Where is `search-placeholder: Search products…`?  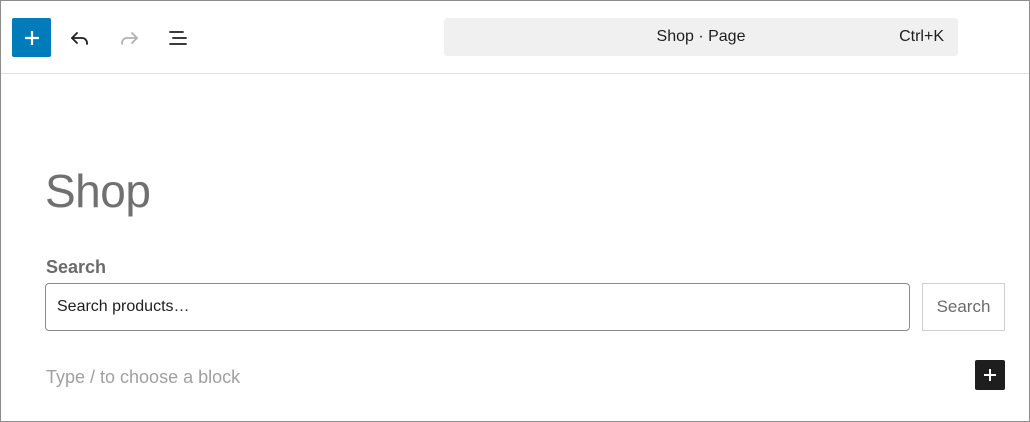 search-placeholder: Search products… is located at coordinates (123, 306).